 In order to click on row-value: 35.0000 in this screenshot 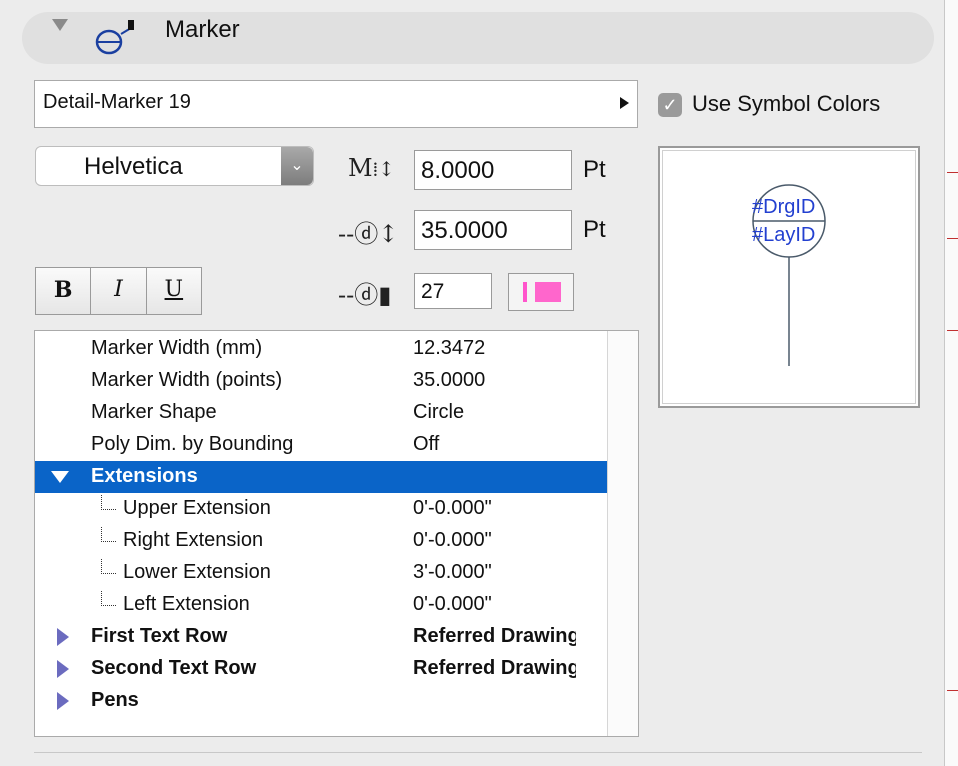, I will do `click(449, 380)`.